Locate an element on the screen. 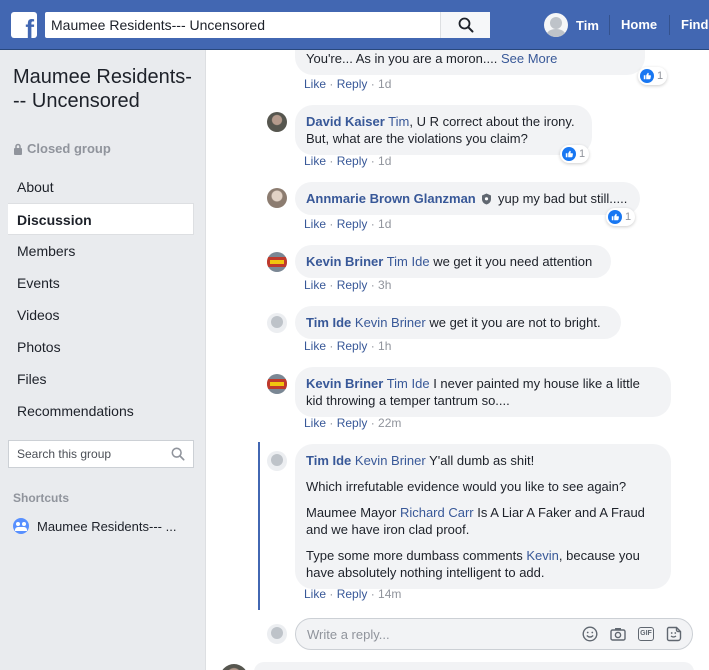 Image resolution: width=709 pixels, height=670 pixels. nav-events: Events is located at coordinates (101, 283).